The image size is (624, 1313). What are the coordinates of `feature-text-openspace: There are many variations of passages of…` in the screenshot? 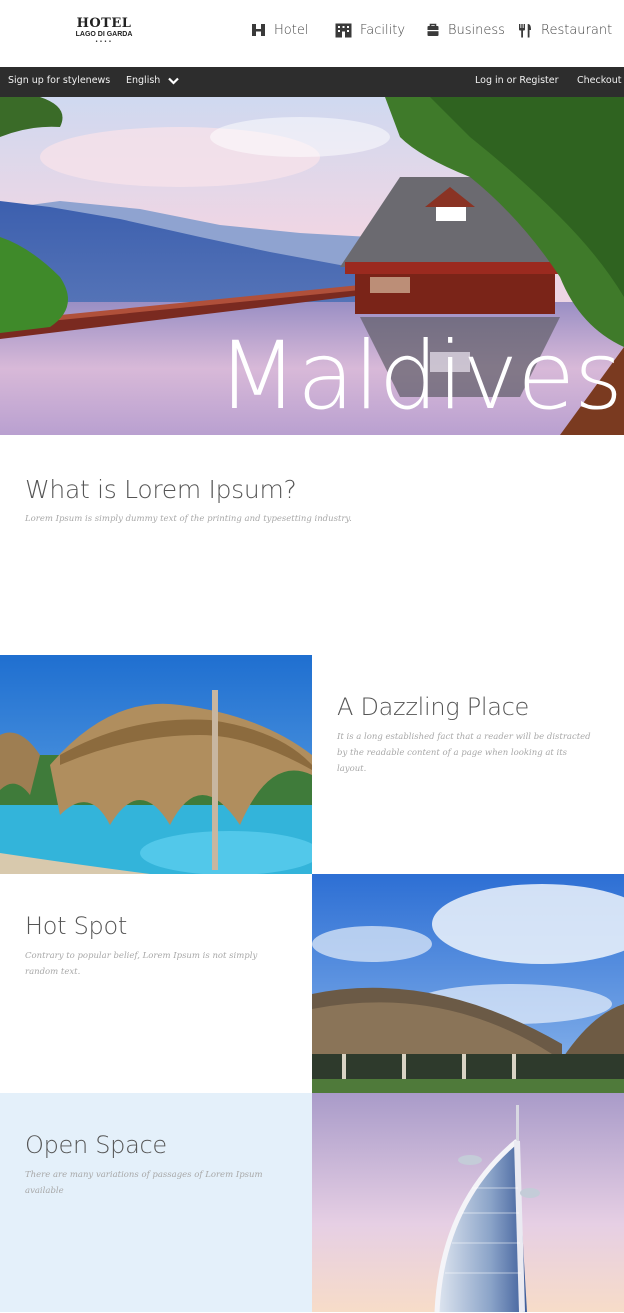 It's located at (144, 1183).